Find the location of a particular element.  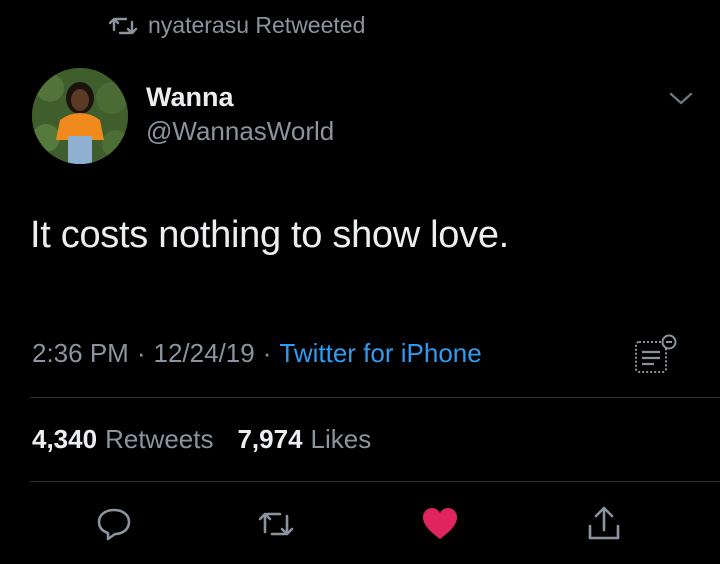

analytics-icon is located at coordinates (655, 354).